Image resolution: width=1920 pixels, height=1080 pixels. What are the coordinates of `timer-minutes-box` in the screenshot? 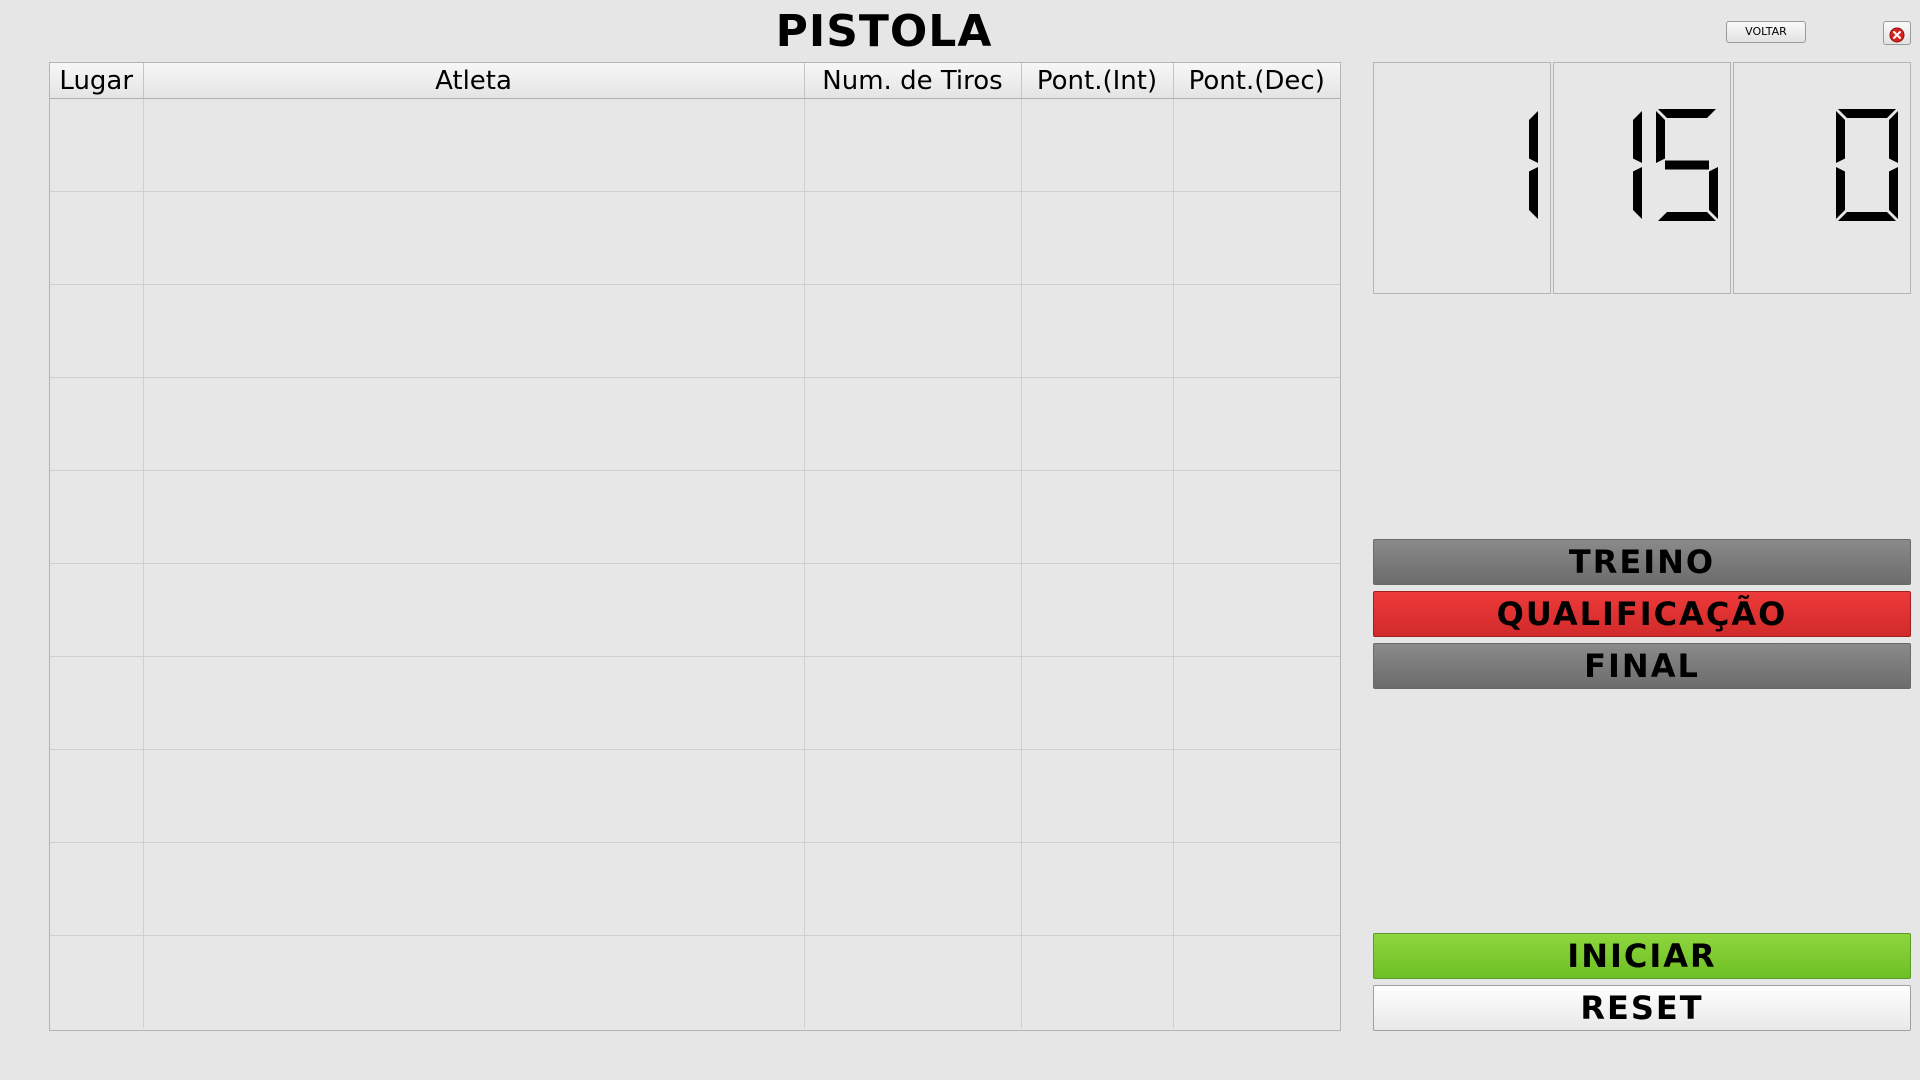 It's located at (1642, 178).